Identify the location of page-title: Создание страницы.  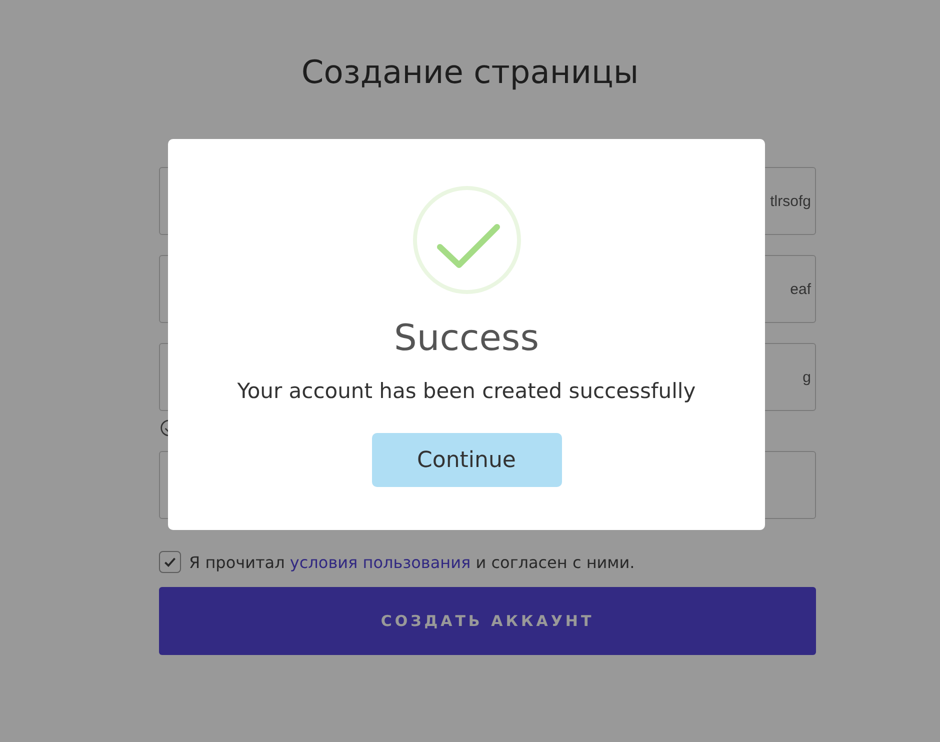
(470, 72).